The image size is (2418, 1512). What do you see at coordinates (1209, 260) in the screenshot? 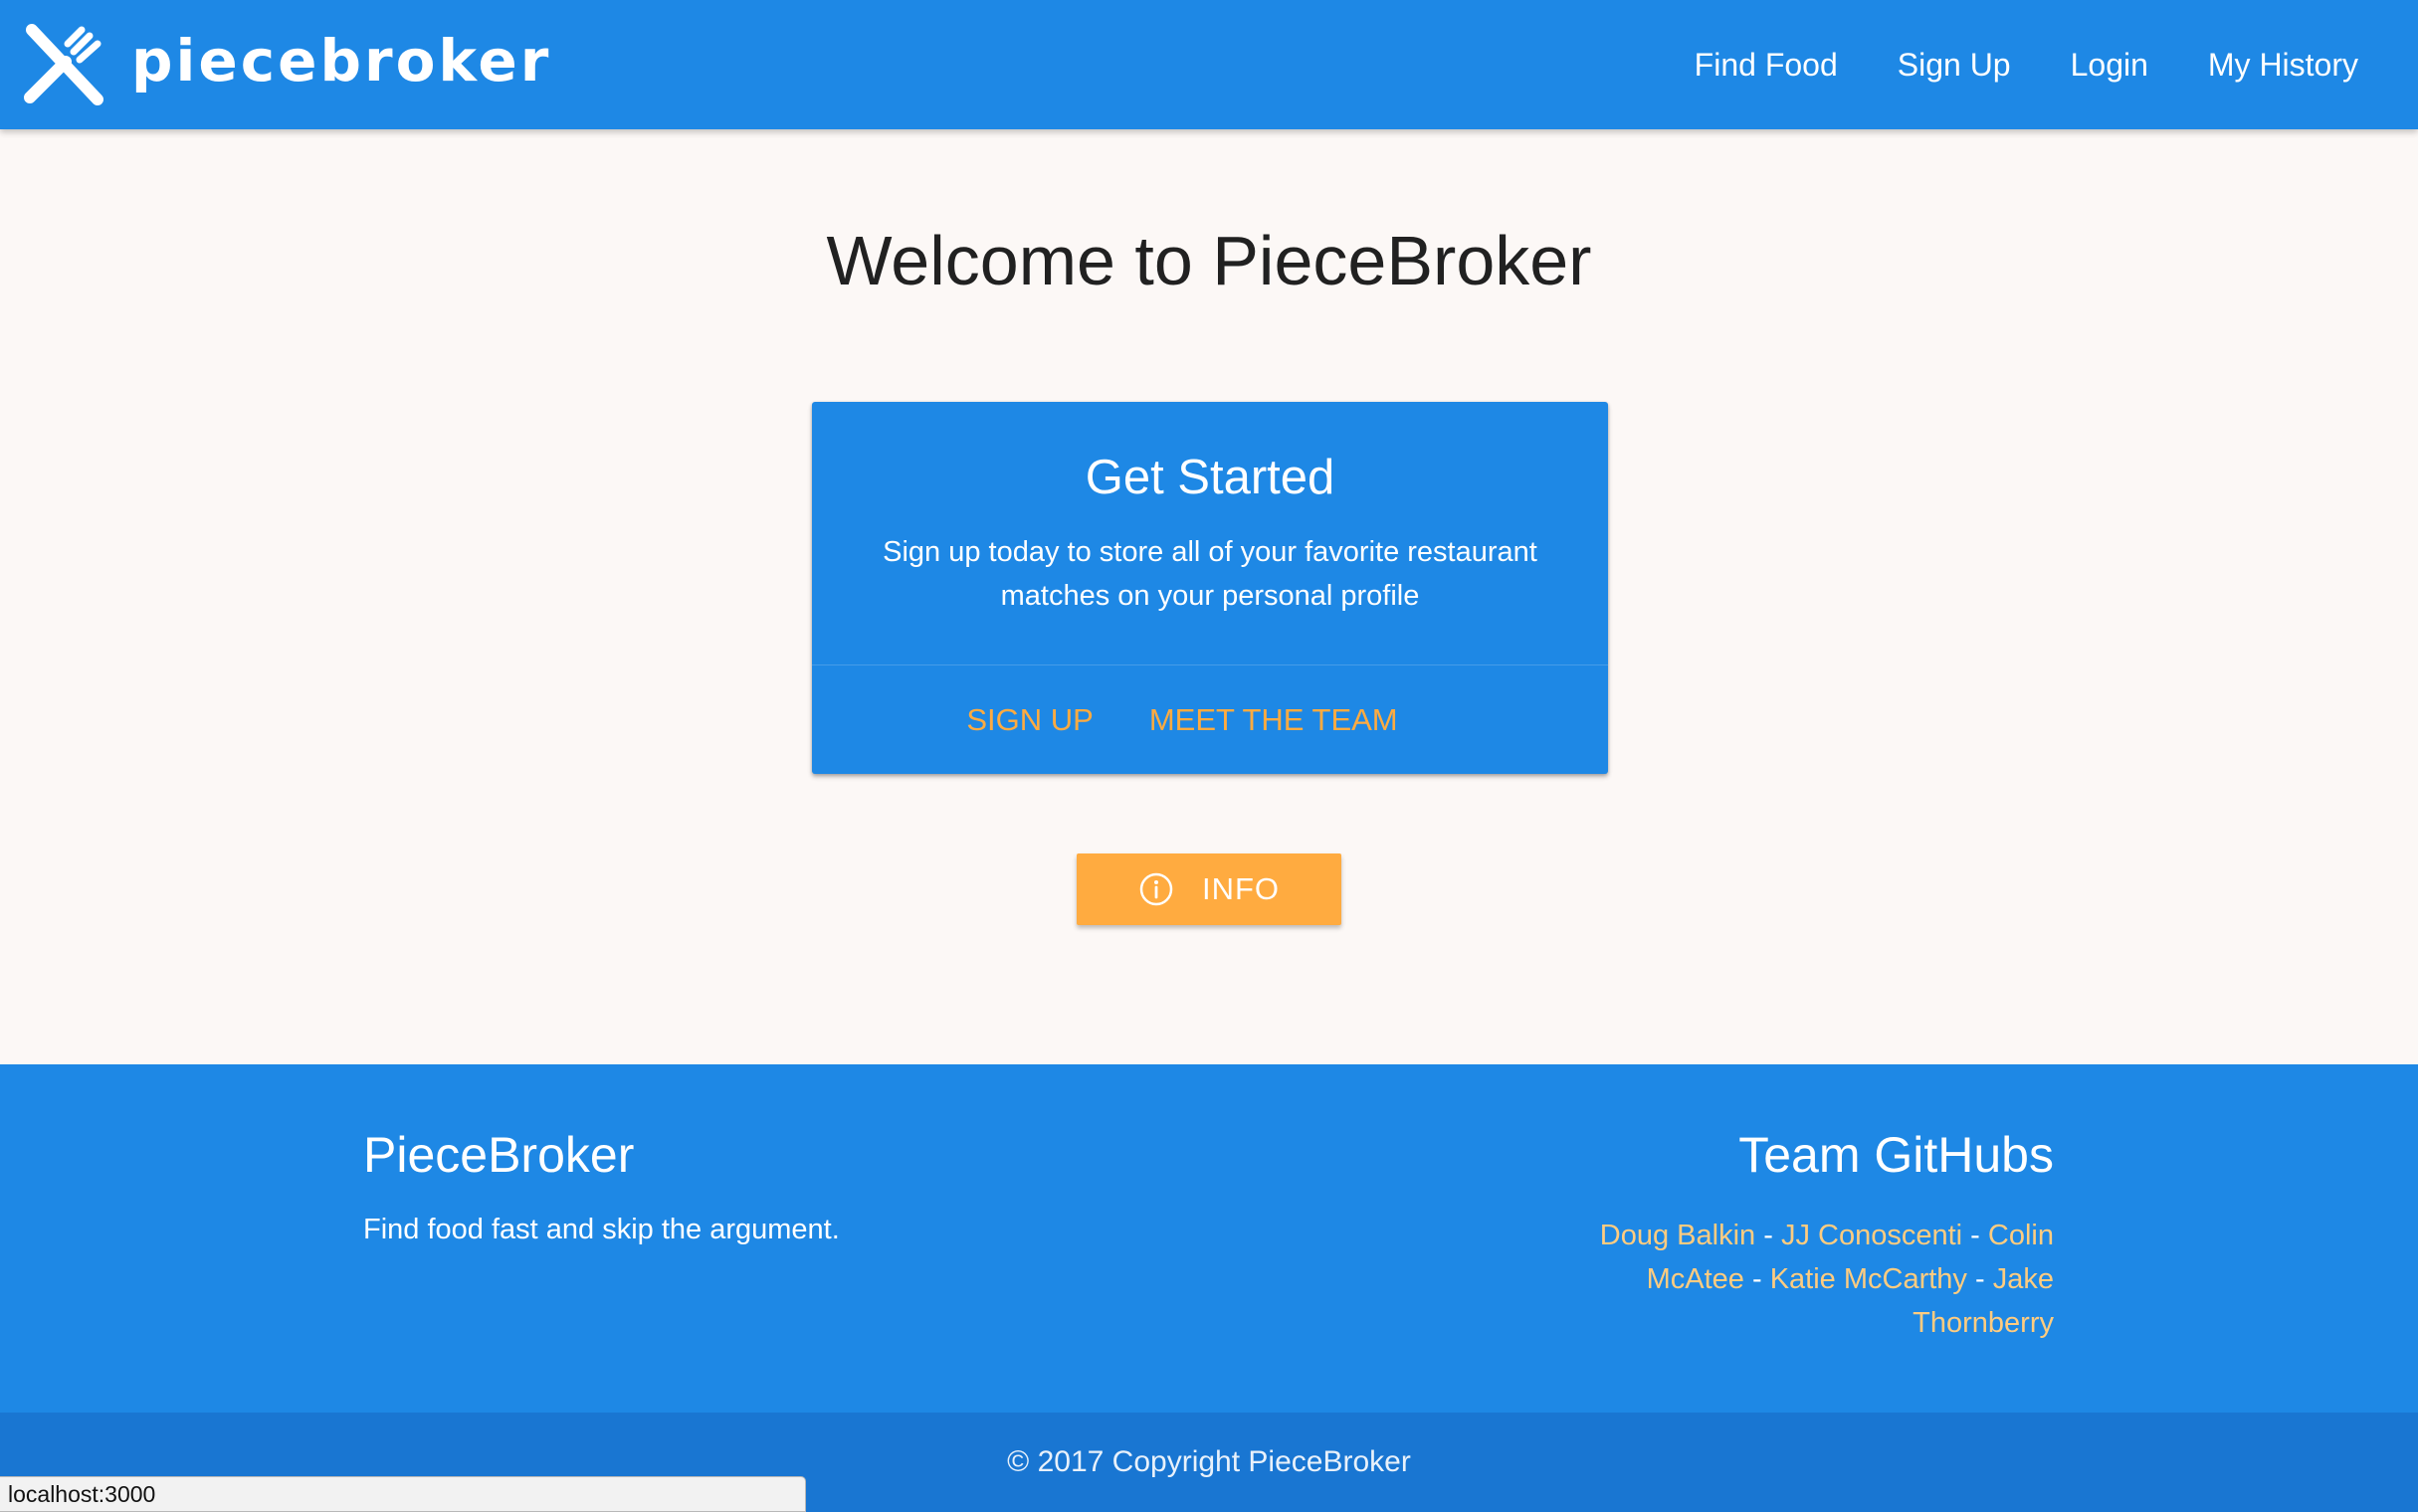
I see `page-title: Welcome to PieceBroker` at bounding box center [1209, 260].